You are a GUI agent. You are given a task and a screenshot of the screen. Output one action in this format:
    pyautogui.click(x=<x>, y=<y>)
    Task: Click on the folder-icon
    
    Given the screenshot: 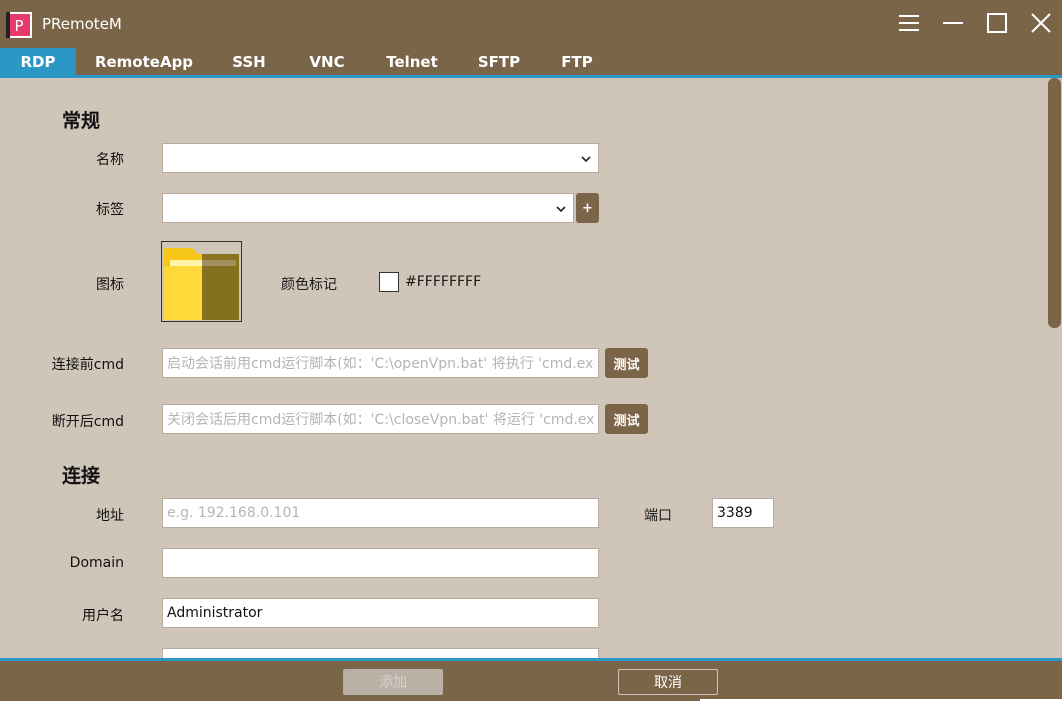 What is the action you would take?
    pyautogui.click(x=201, y=284)
    